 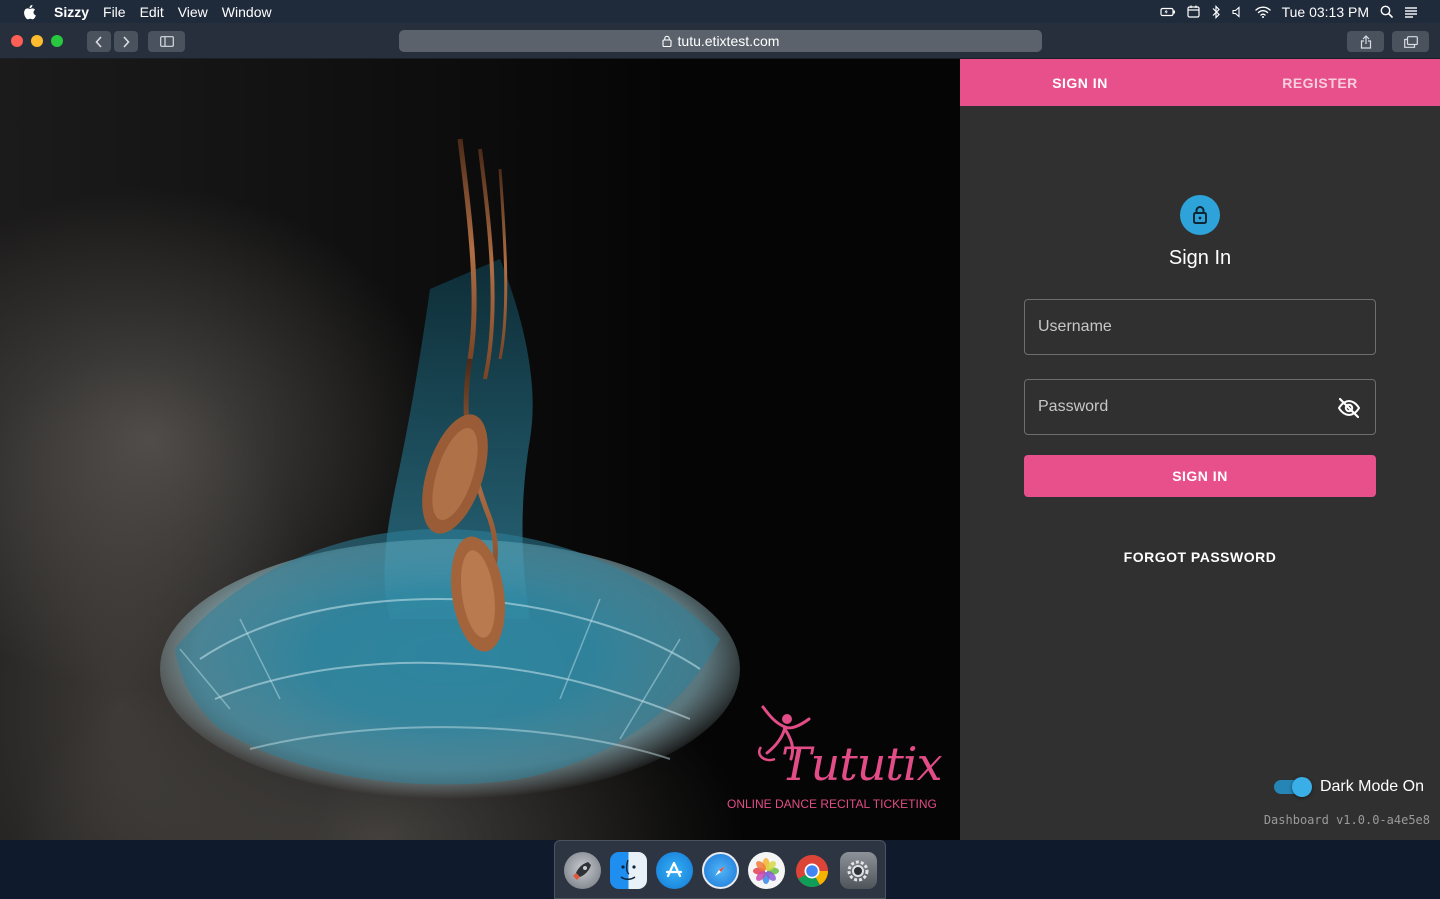 I want to click on auth-tabbar: SIGN IN REGISTER, so click(x=1200, y=82).